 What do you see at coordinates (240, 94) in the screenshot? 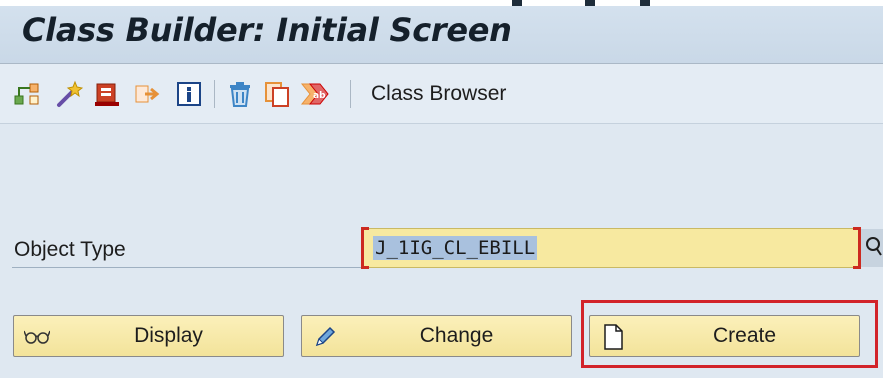
I see `delete-icon` at bounding box center [240, 94].